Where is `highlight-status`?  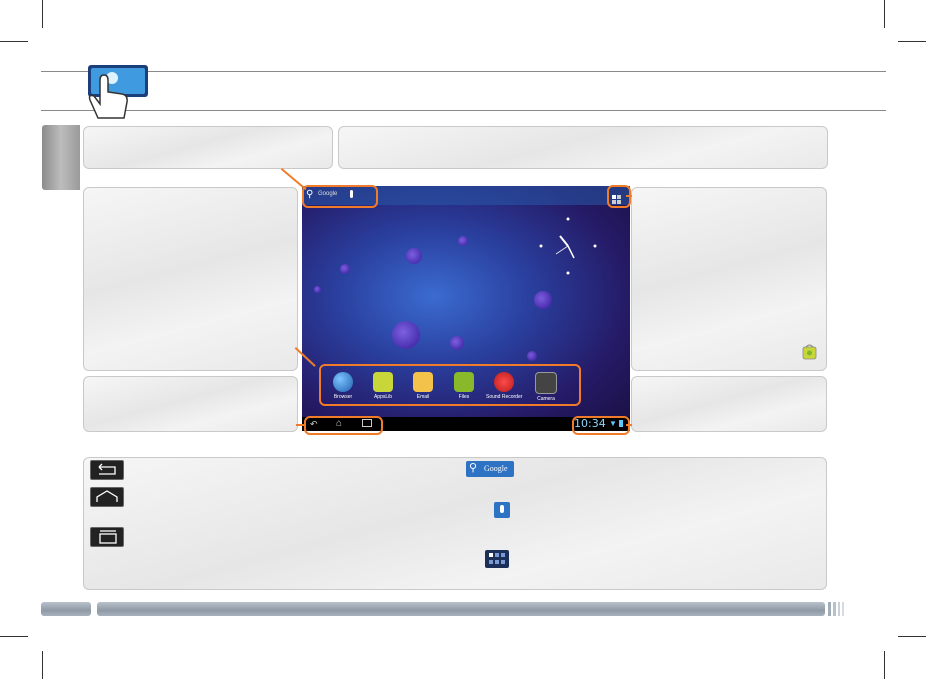
highlight-status is located at coordinates (601, 425).